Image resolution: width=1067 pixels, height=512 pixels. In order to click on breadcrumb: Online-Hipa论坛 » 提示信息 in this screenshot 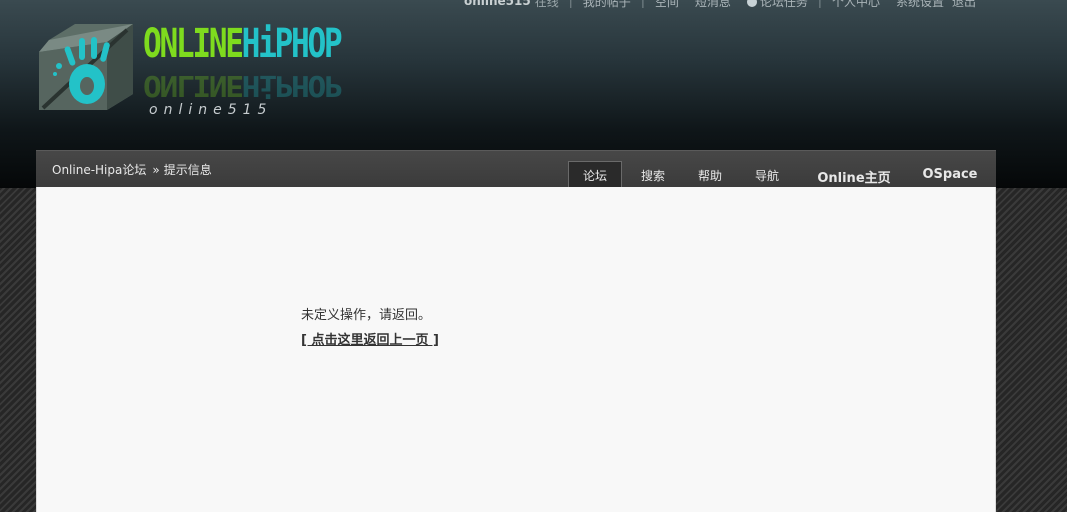, I will do `click(132, 169)`.